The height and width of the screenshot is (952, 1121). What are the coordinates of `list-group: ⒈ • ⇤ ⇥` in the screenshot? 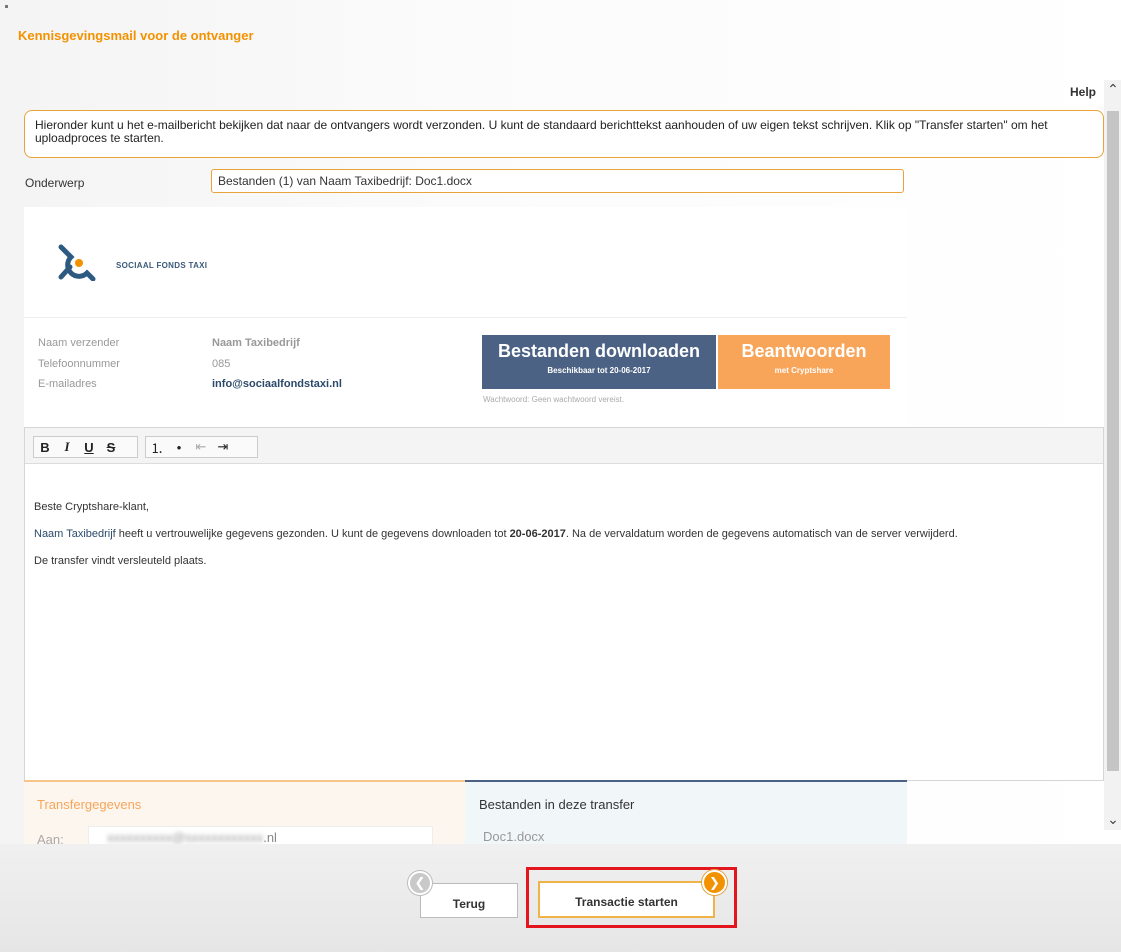 It's located at (201, 447).